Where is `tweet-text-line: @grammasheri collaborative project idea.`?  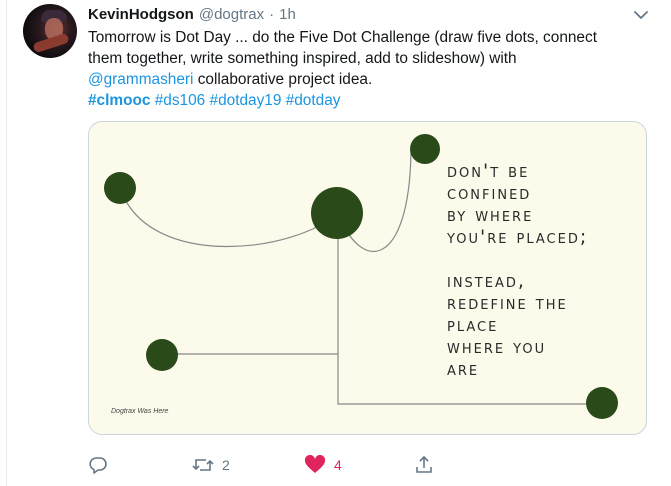
tweet-text-line: @grammasheri collaborative project idea. is located at coordinates (368, 79).